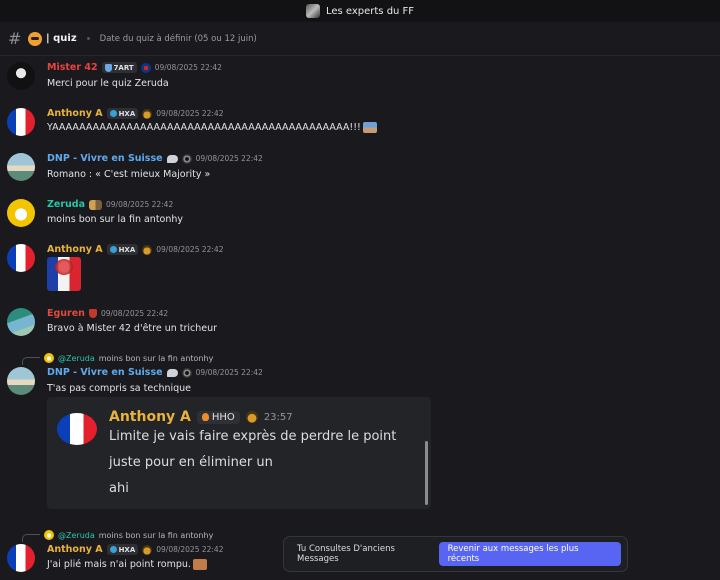 The width and height of the screenshot is (720, 580). Describe the element at coordinates (61, 38) in the screenshot. I see `channel-name: | quiz` at that location.